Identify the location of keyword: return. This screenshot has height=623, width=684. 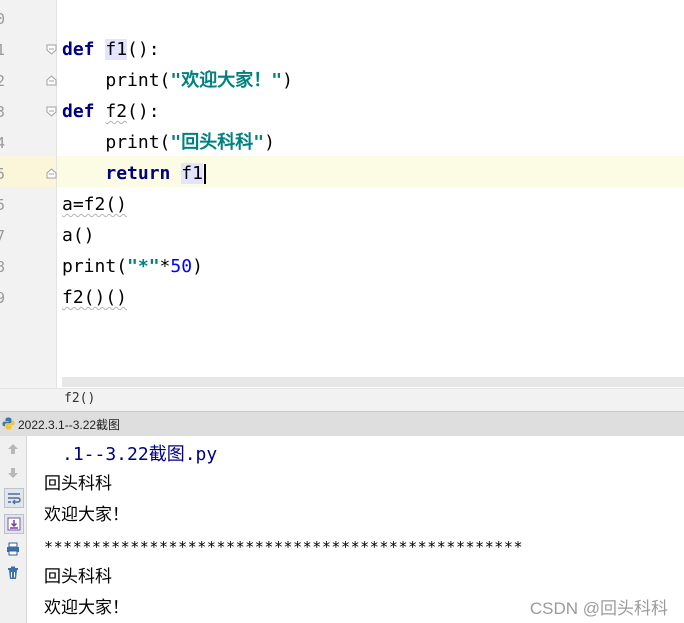
(138, 173).